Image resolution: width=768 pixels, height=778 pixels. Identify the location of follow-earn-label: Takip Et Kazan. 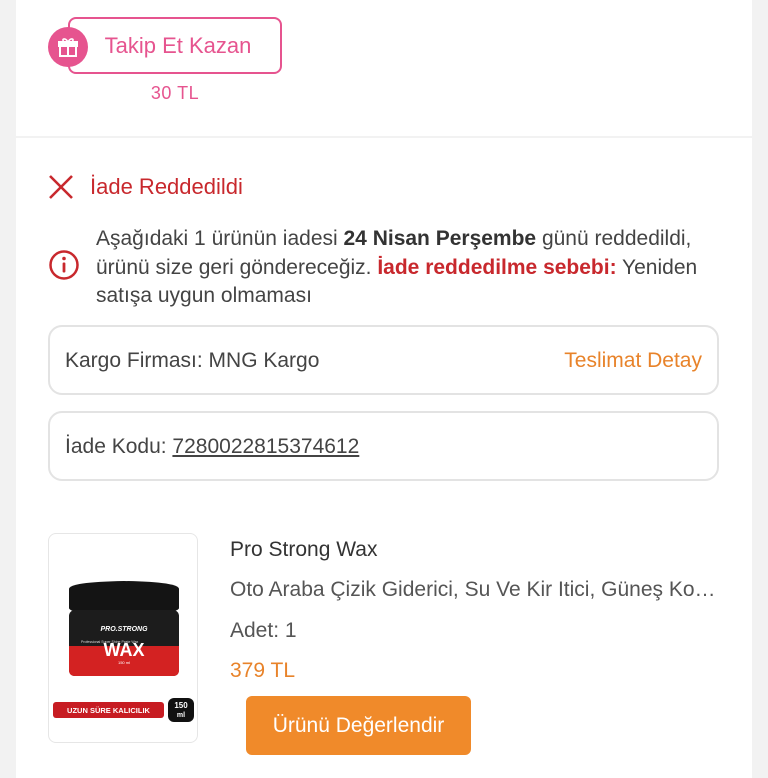
(178, 45).